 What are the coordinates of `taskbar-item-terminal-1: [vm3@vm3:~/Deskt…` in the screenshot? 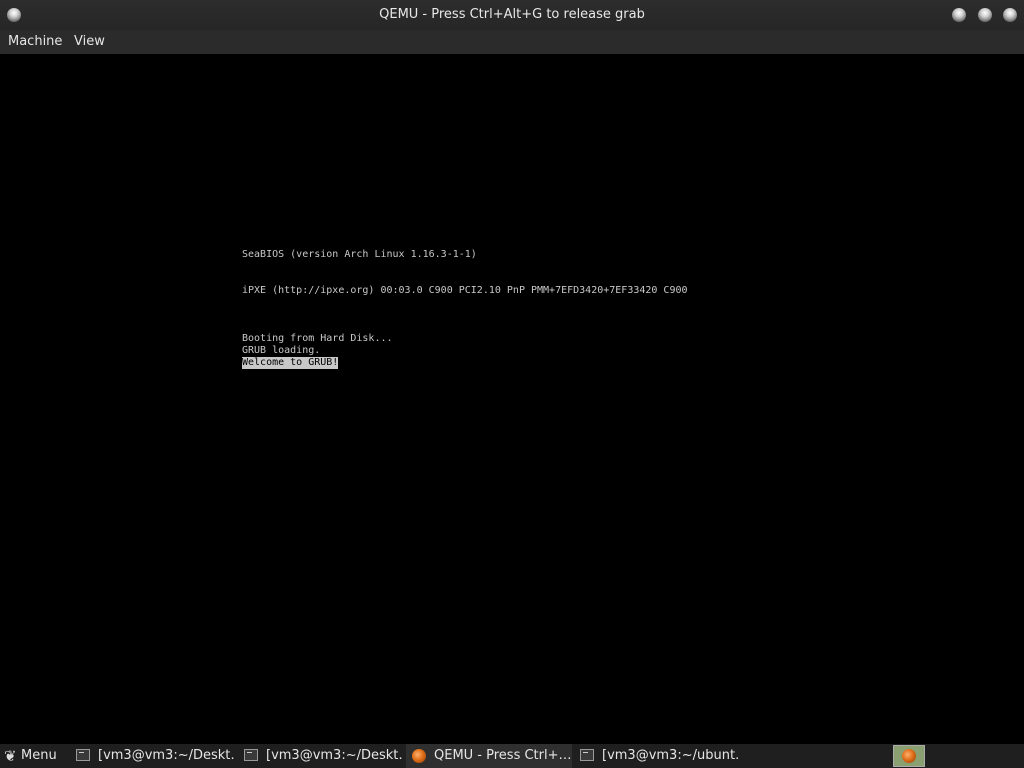 It's located at (153, 756).